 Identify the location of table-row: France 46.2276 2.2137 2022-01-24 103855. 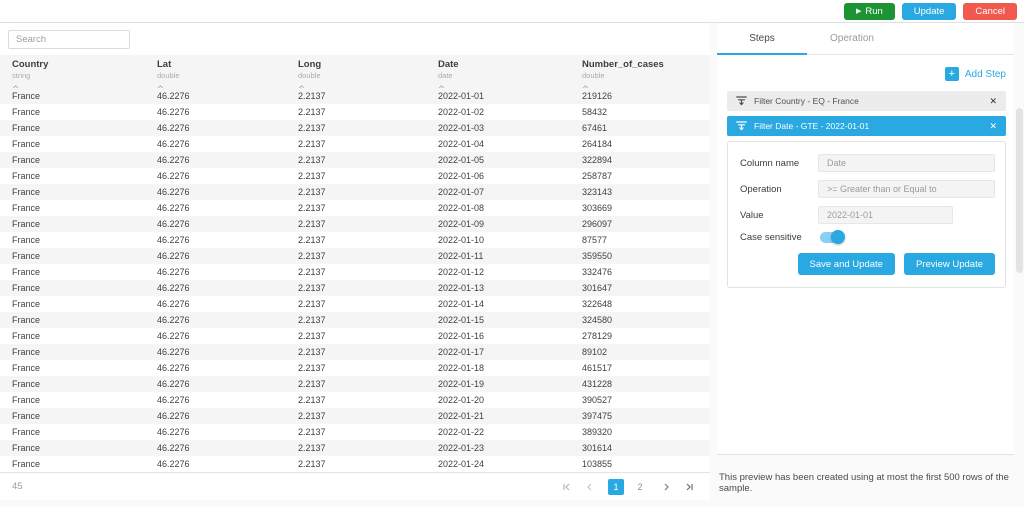
(355, 464).